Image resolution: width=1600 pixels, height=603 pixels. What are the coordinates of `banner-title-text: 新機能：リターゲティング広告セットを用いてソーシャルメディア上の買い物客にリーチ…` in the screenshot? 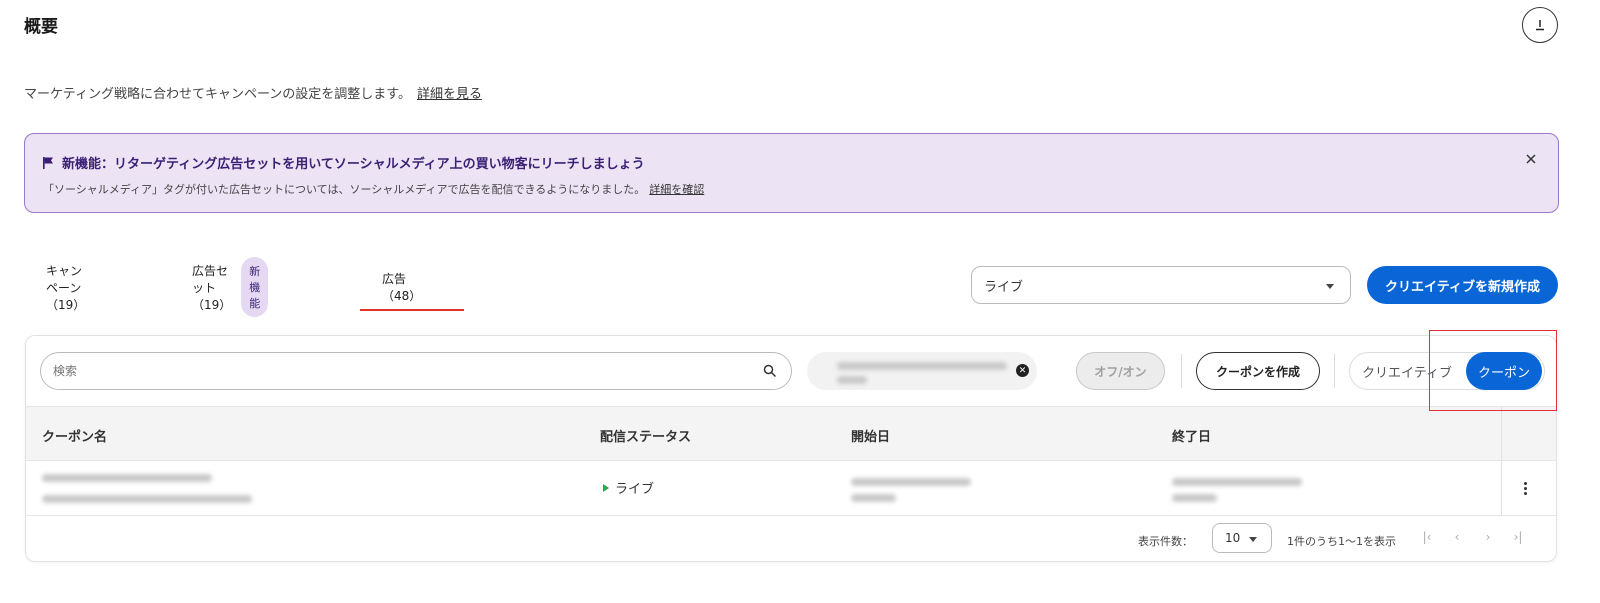 It's located at (353, 164).